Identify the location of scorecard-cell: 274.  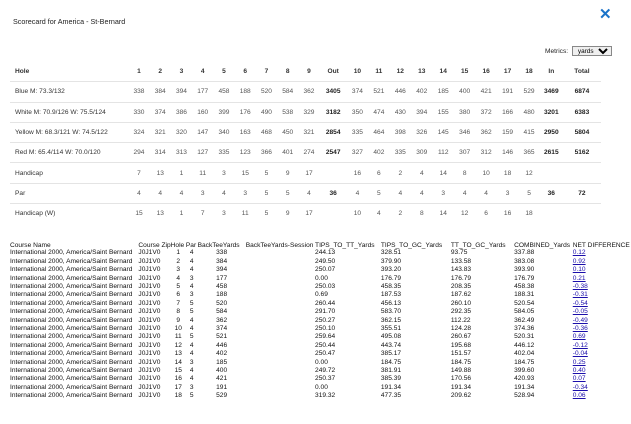
(309, 153).